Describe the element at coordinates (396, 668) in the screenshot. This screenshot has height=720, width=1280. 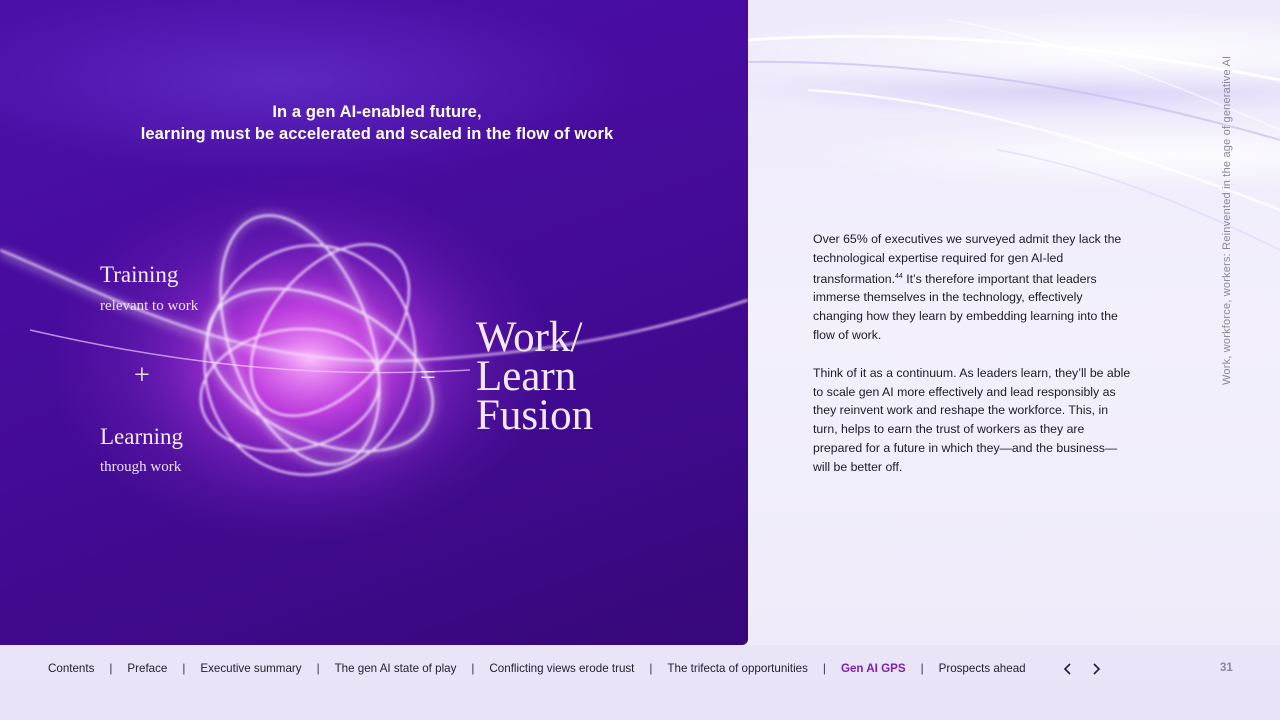
I see `nav-state-of-play: The gen AI state of play` at that location.